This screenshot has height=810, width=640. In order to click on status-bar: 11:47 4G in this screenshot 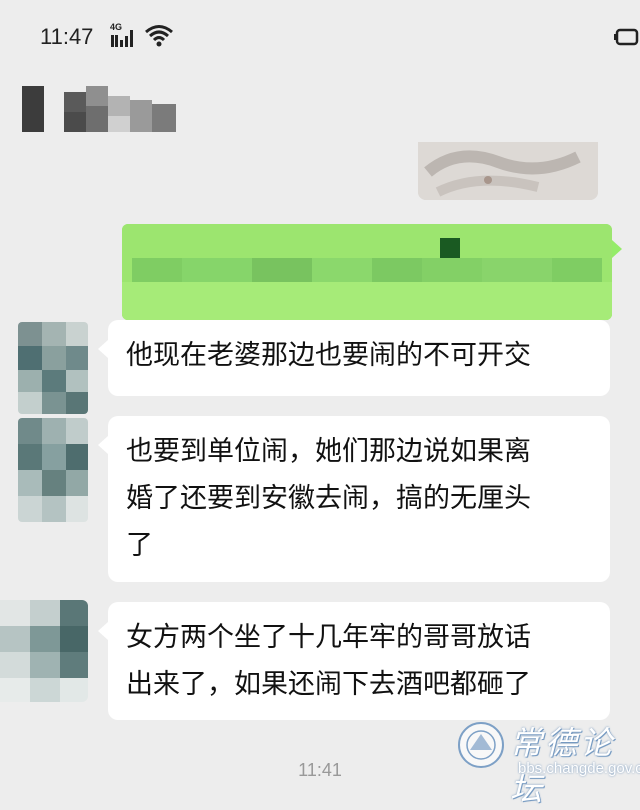, I will do `click(320, 35)`.